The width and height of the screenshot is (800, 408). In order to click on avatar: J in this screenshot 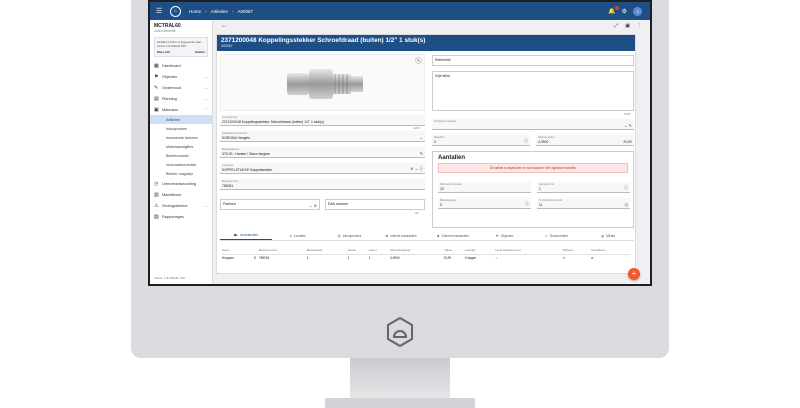, I will do `click(637, 11)`.